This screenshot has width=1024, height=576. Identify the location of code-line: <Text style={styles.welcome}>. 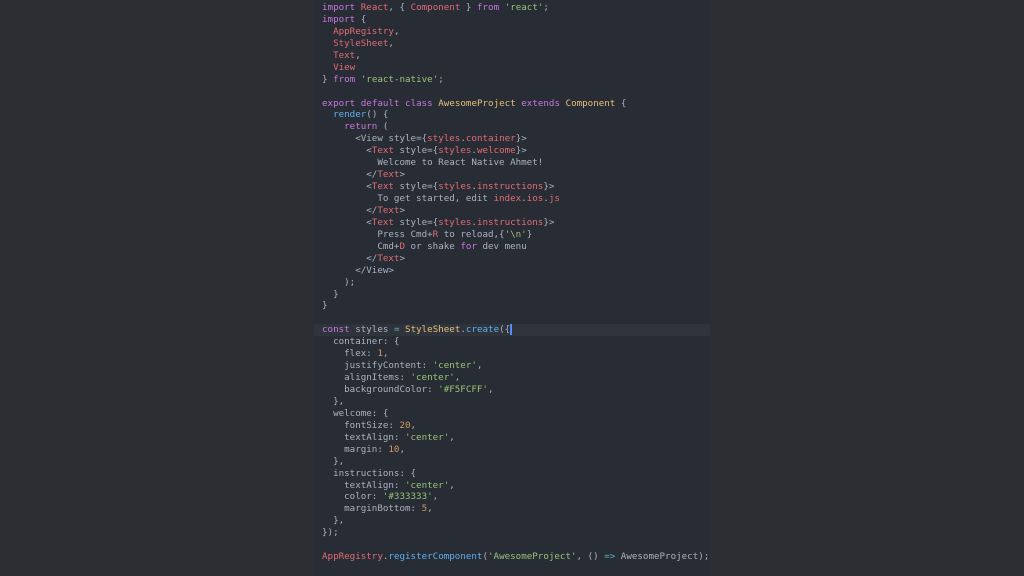
(516, 151).